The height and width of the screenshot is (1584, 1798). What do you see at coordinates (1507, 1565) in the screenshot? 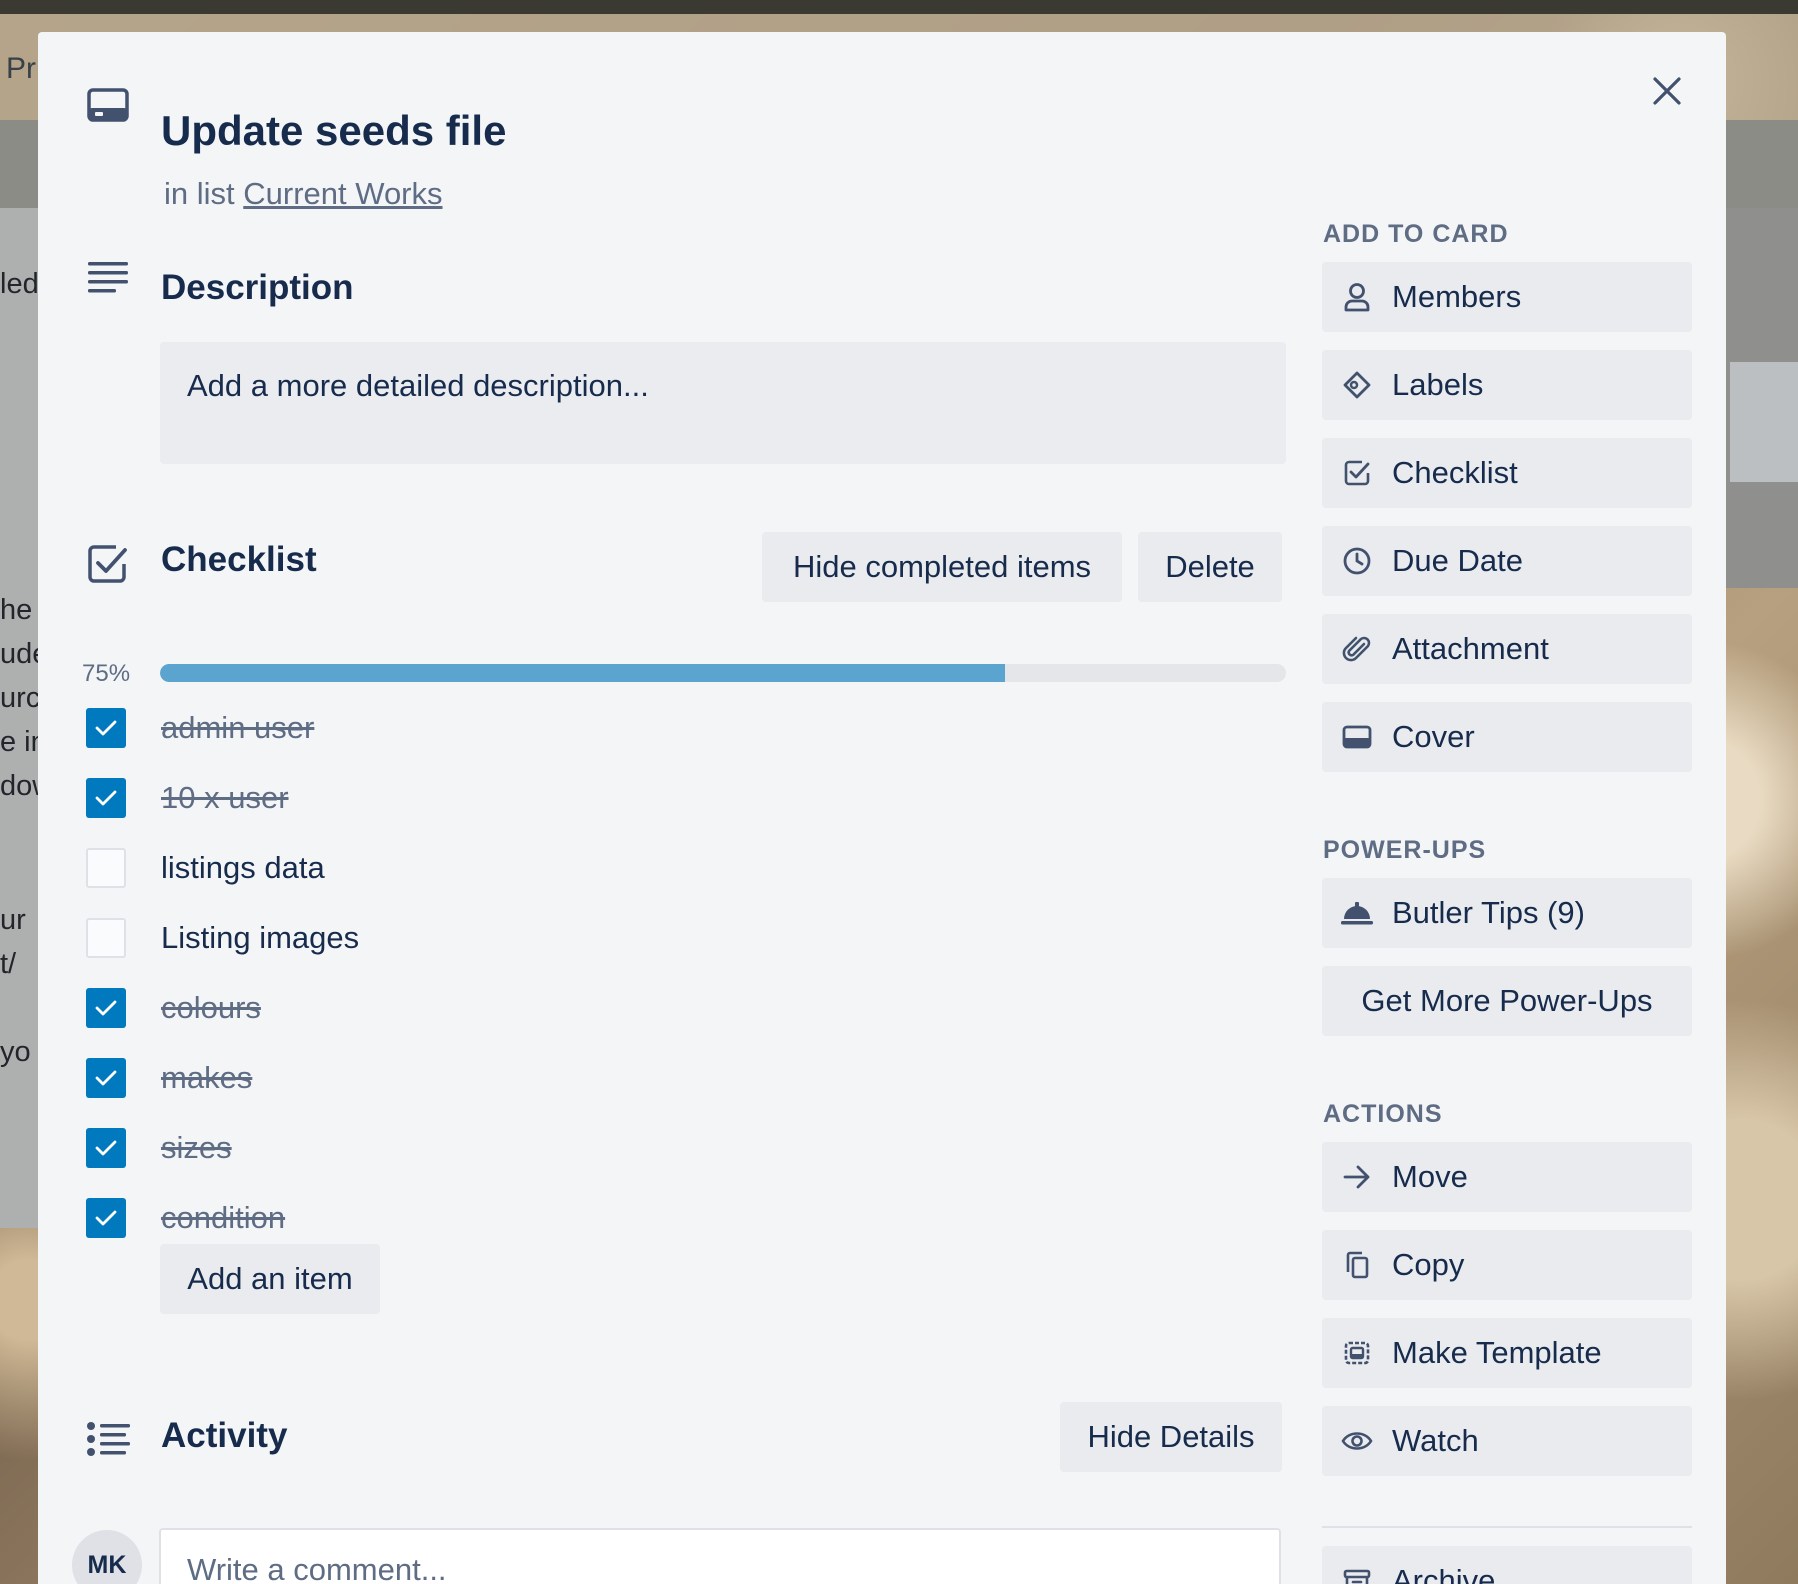
I see `archive-button: Archive` at bounding box center [1507, 1565].